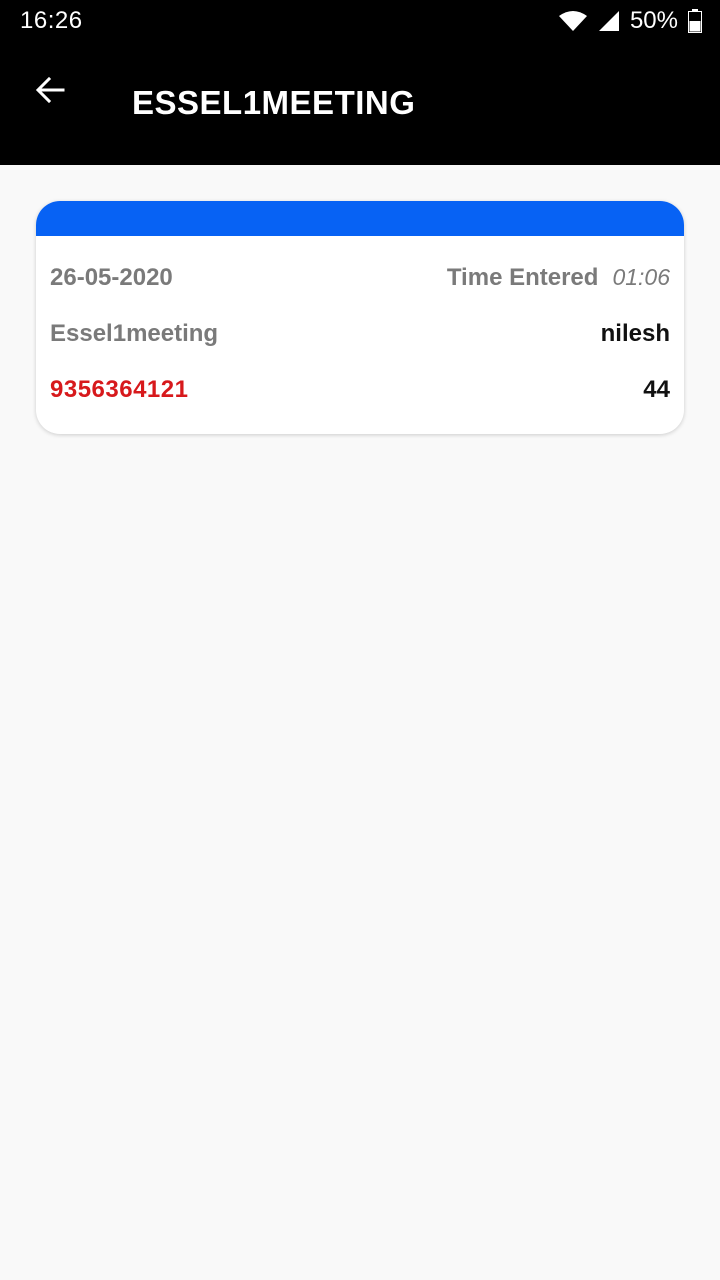  I want to click on time-entered-label: Time Entered, so click(522, 277).